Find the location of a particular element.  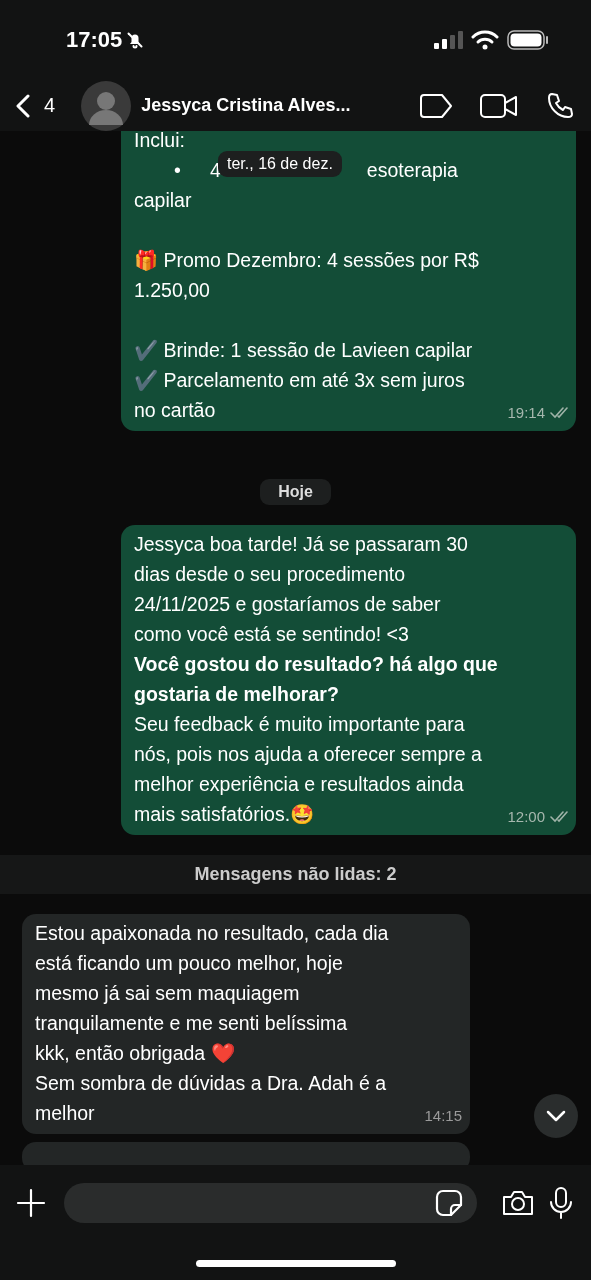

message-text: Inclui: is located at coordinates (160, 142).